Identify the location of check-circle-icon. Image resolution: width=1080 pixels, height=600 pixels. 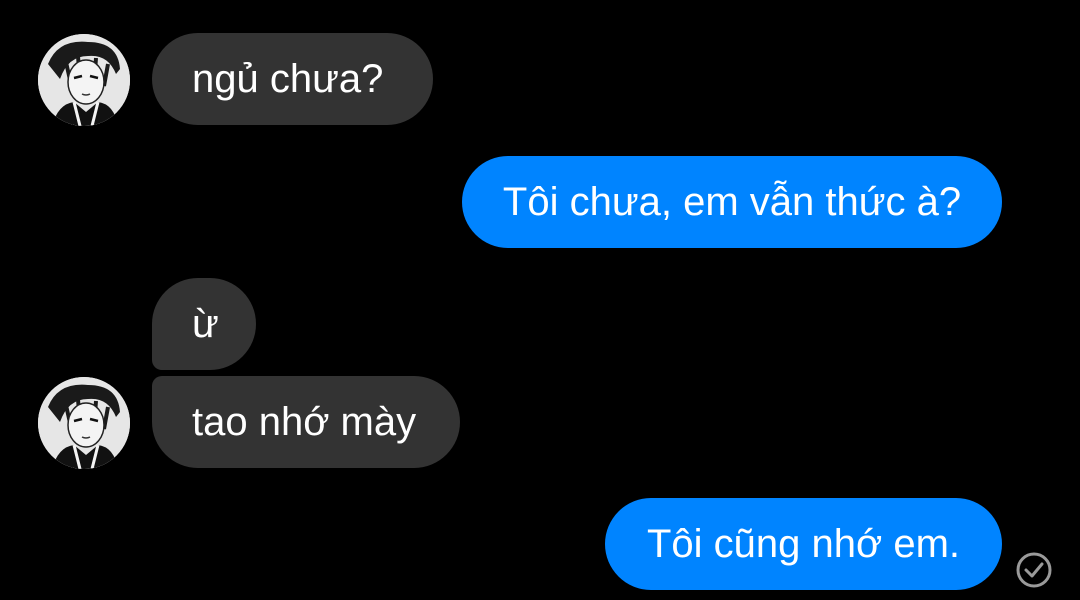
(1034, 570).